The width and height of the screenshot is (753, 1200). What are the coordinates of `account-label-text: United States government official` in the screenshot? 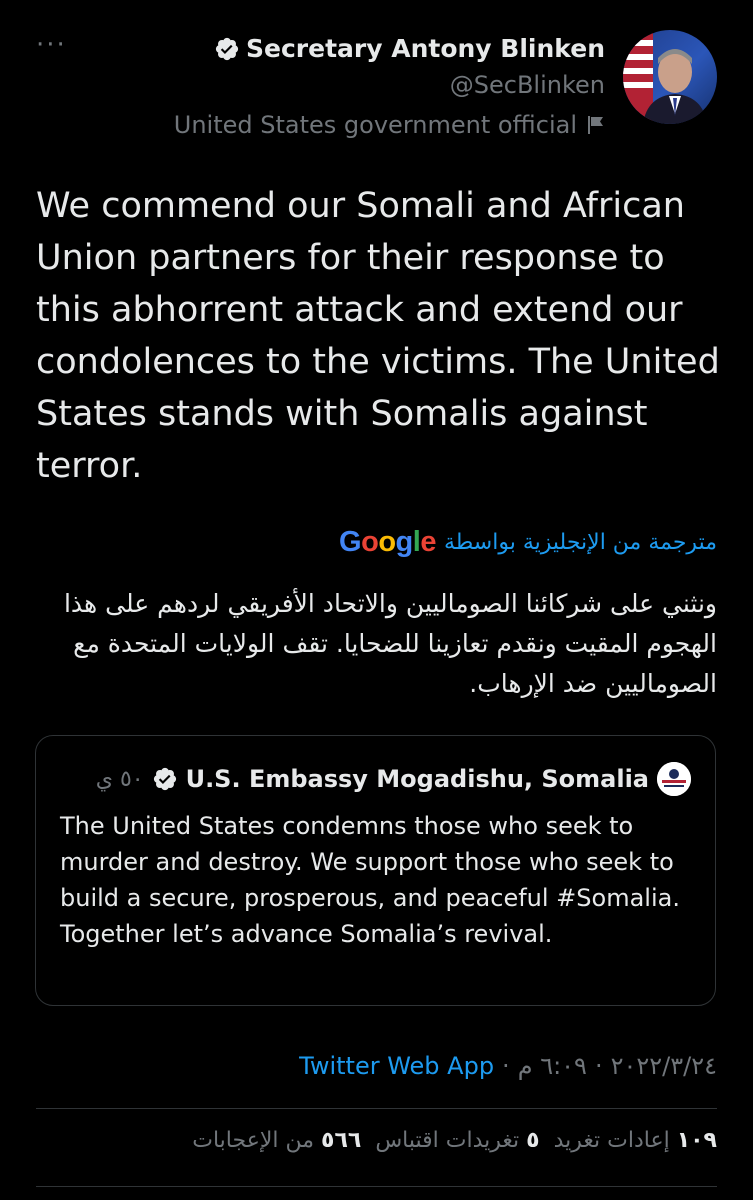 It's located at (375, 125).